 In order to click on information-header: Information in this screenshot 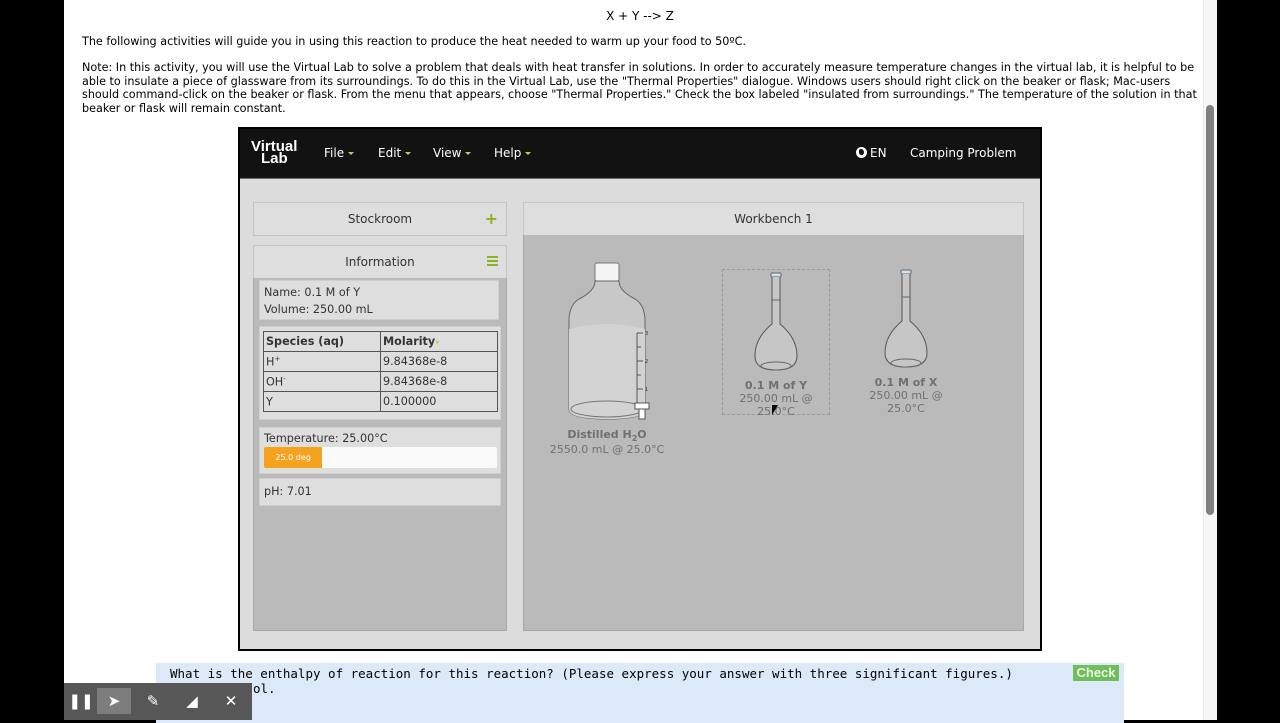, I will do `click(380, 262)`.